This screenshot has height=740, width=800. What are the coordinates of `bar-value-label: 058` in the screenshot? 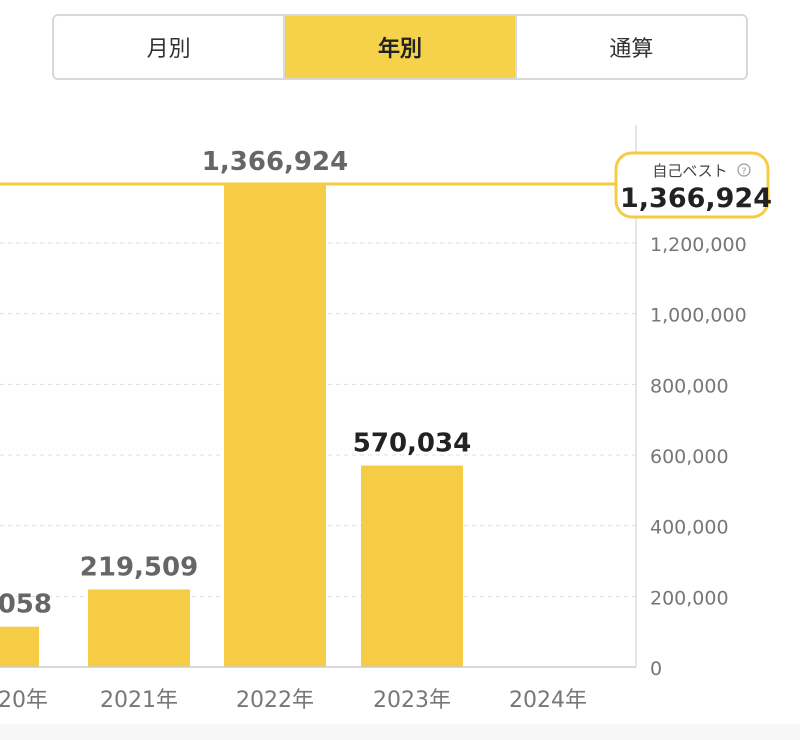 It's located at (26, 605).